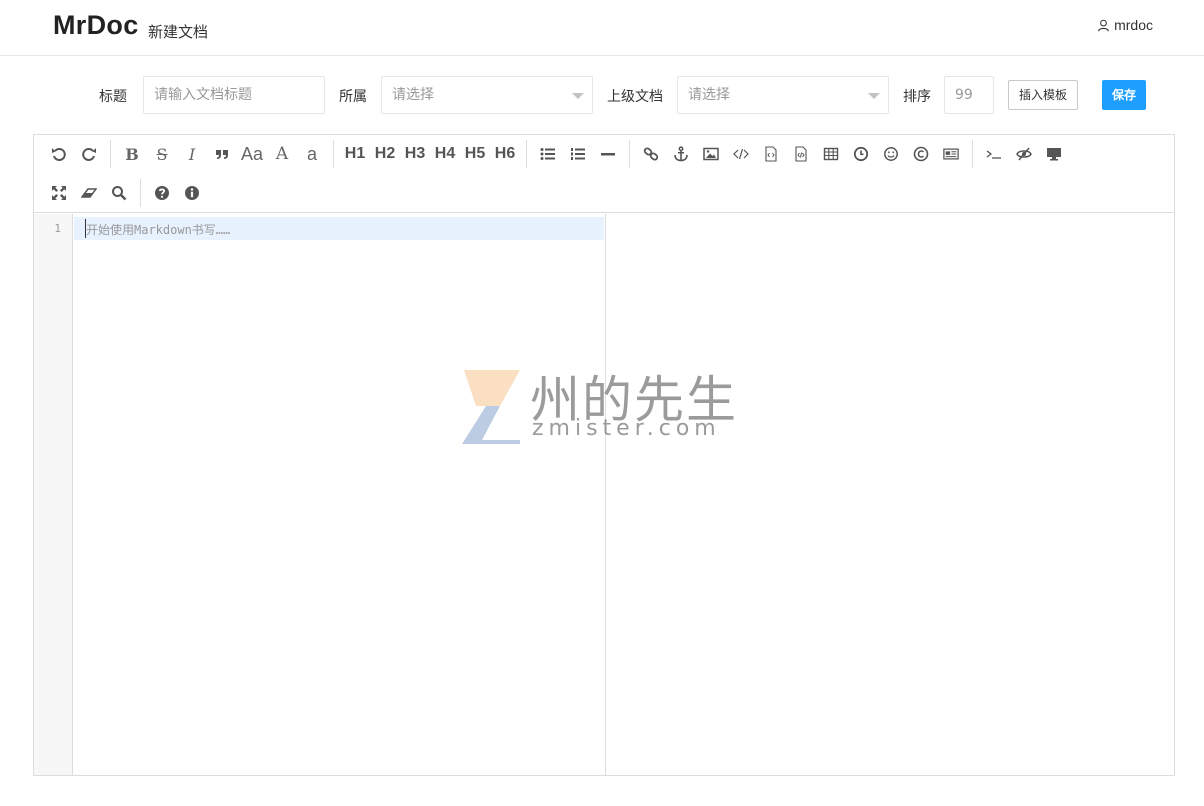  I want to click on user-icon, so click(1103, 25).